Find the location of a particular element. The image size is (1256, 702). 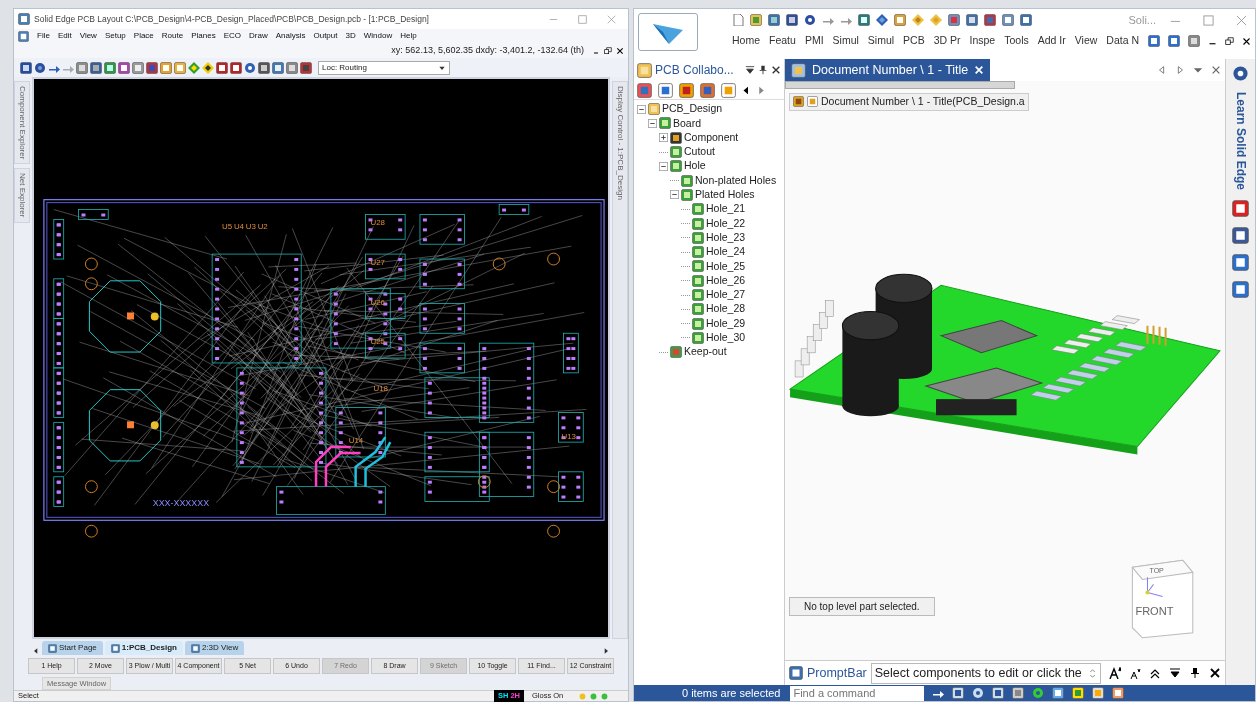

document-tab: Start Page is located at coordinates (72, 648).